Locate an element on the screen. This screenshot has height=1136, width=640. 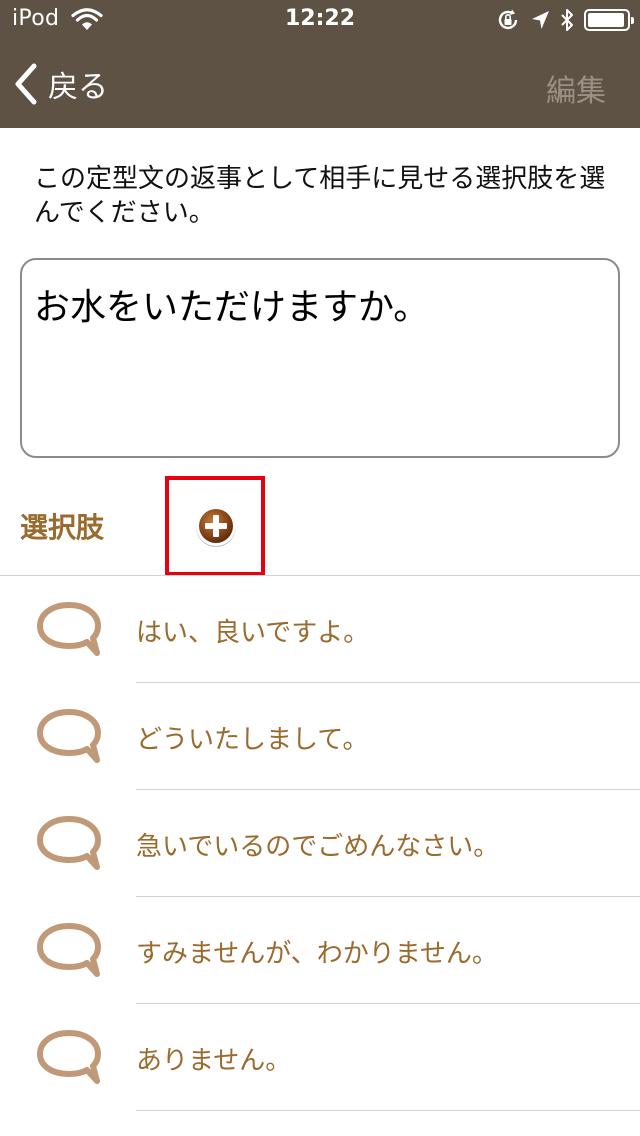
option-label: ありません。 is located at coordinates (214, 1061).